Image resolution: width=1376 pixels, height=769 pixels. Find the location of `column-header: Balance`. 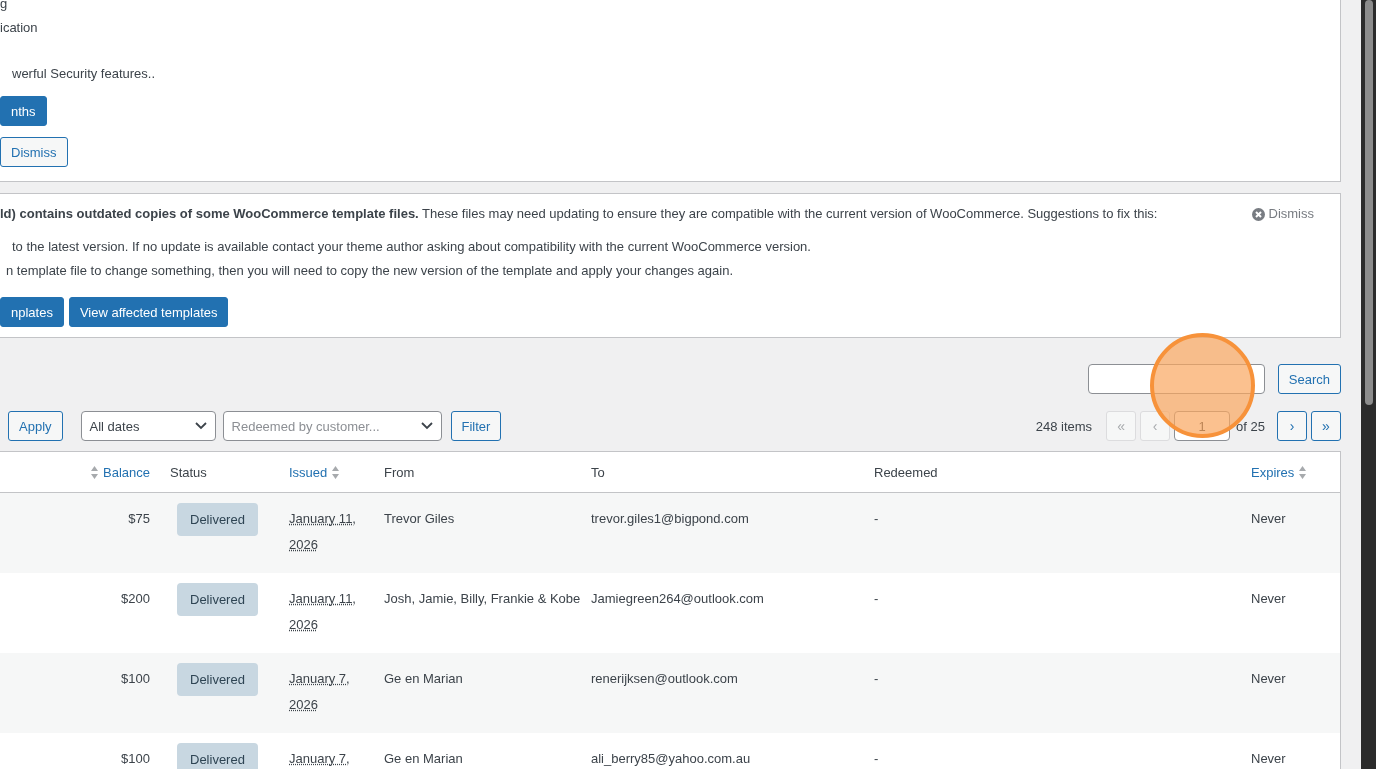

column-header: Balance is located at coordinates (126, 472).